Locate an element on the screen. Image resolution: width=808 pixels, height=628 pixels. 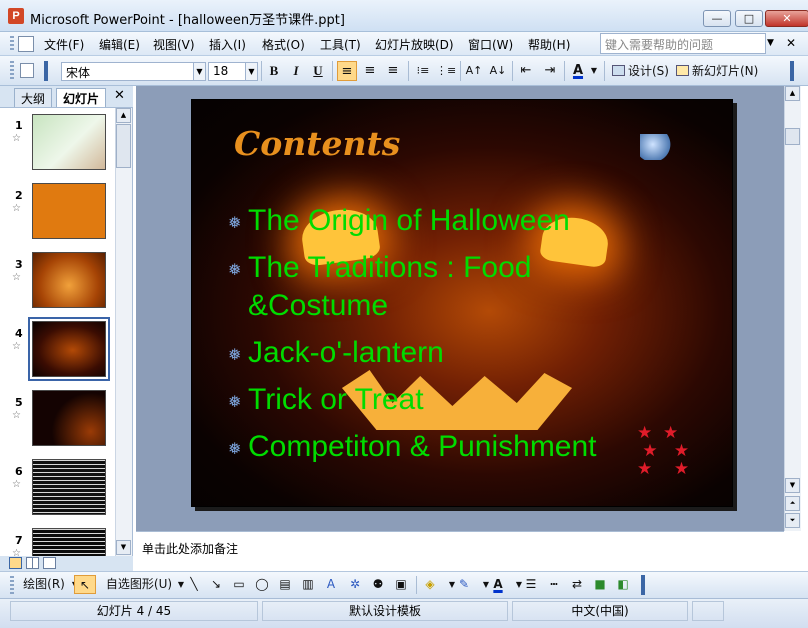
fill-color-icon: ◈ is located at coordinates (430, 584).